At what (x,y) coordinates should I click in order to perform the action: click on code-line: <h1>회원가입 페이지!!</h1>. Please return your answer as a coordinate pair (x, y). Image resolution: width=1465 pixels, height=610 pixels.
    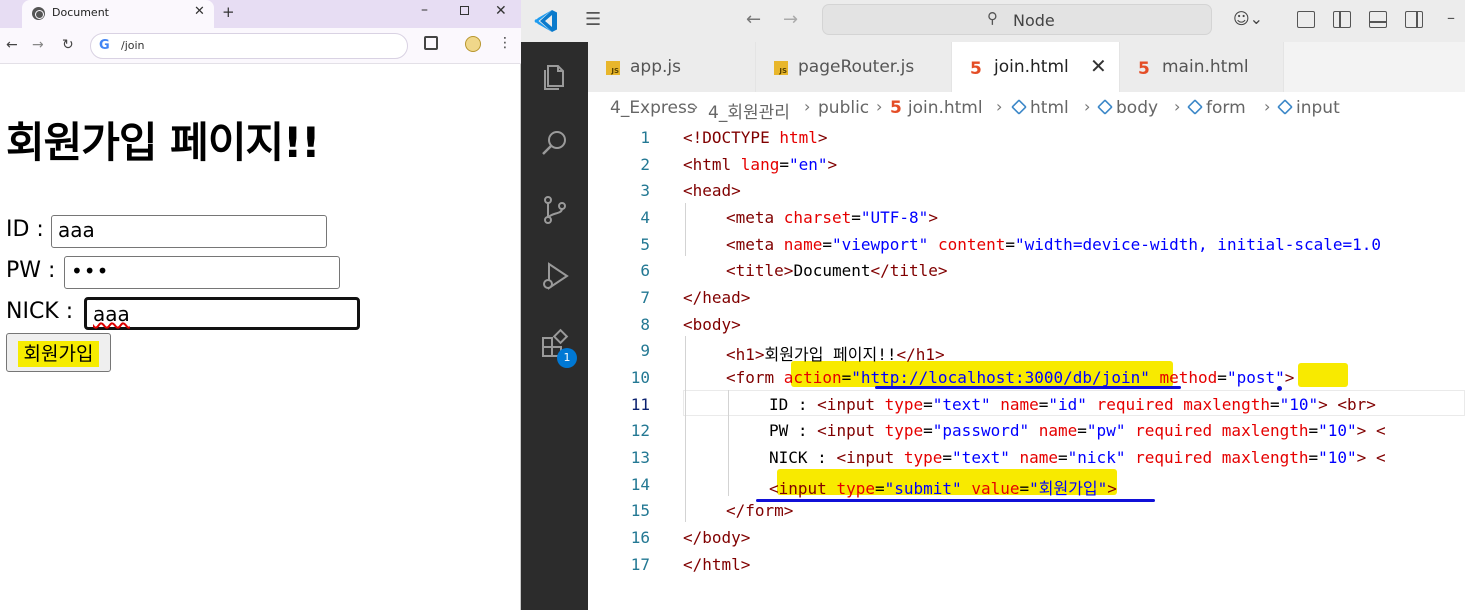
    Looking at the image, I should click on (835, 353).